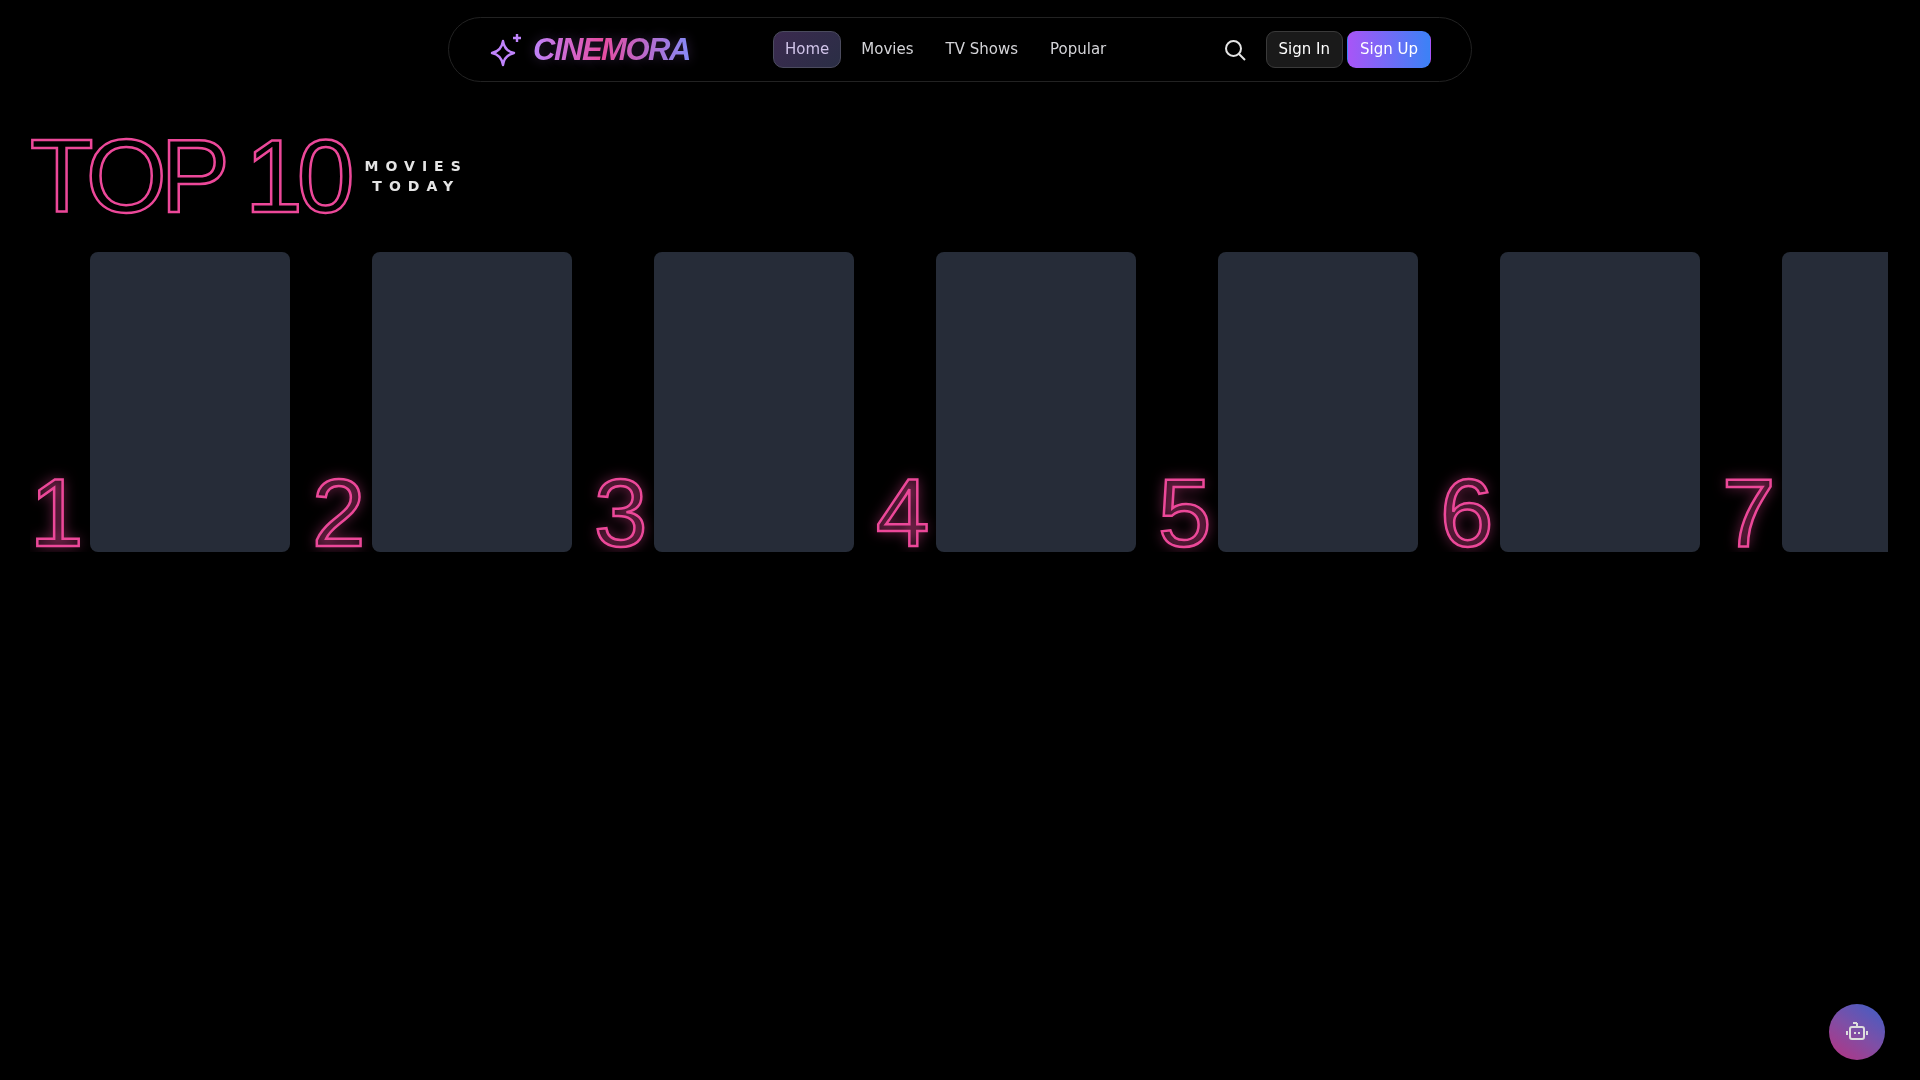  Describe the element at coordinates (1389, 49) in the screenshot. I see `sign-up-button: Sign Up` at that location.